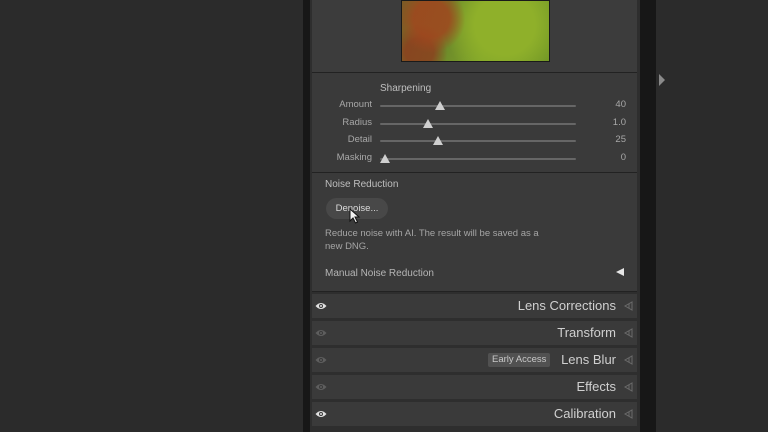 The width and height of the screenshot is (768, 432). What do you see at coordinates (584, 413) in the screenshot?
I see `panel-title-calibration: Calibration` at bounding box center [584, 413].